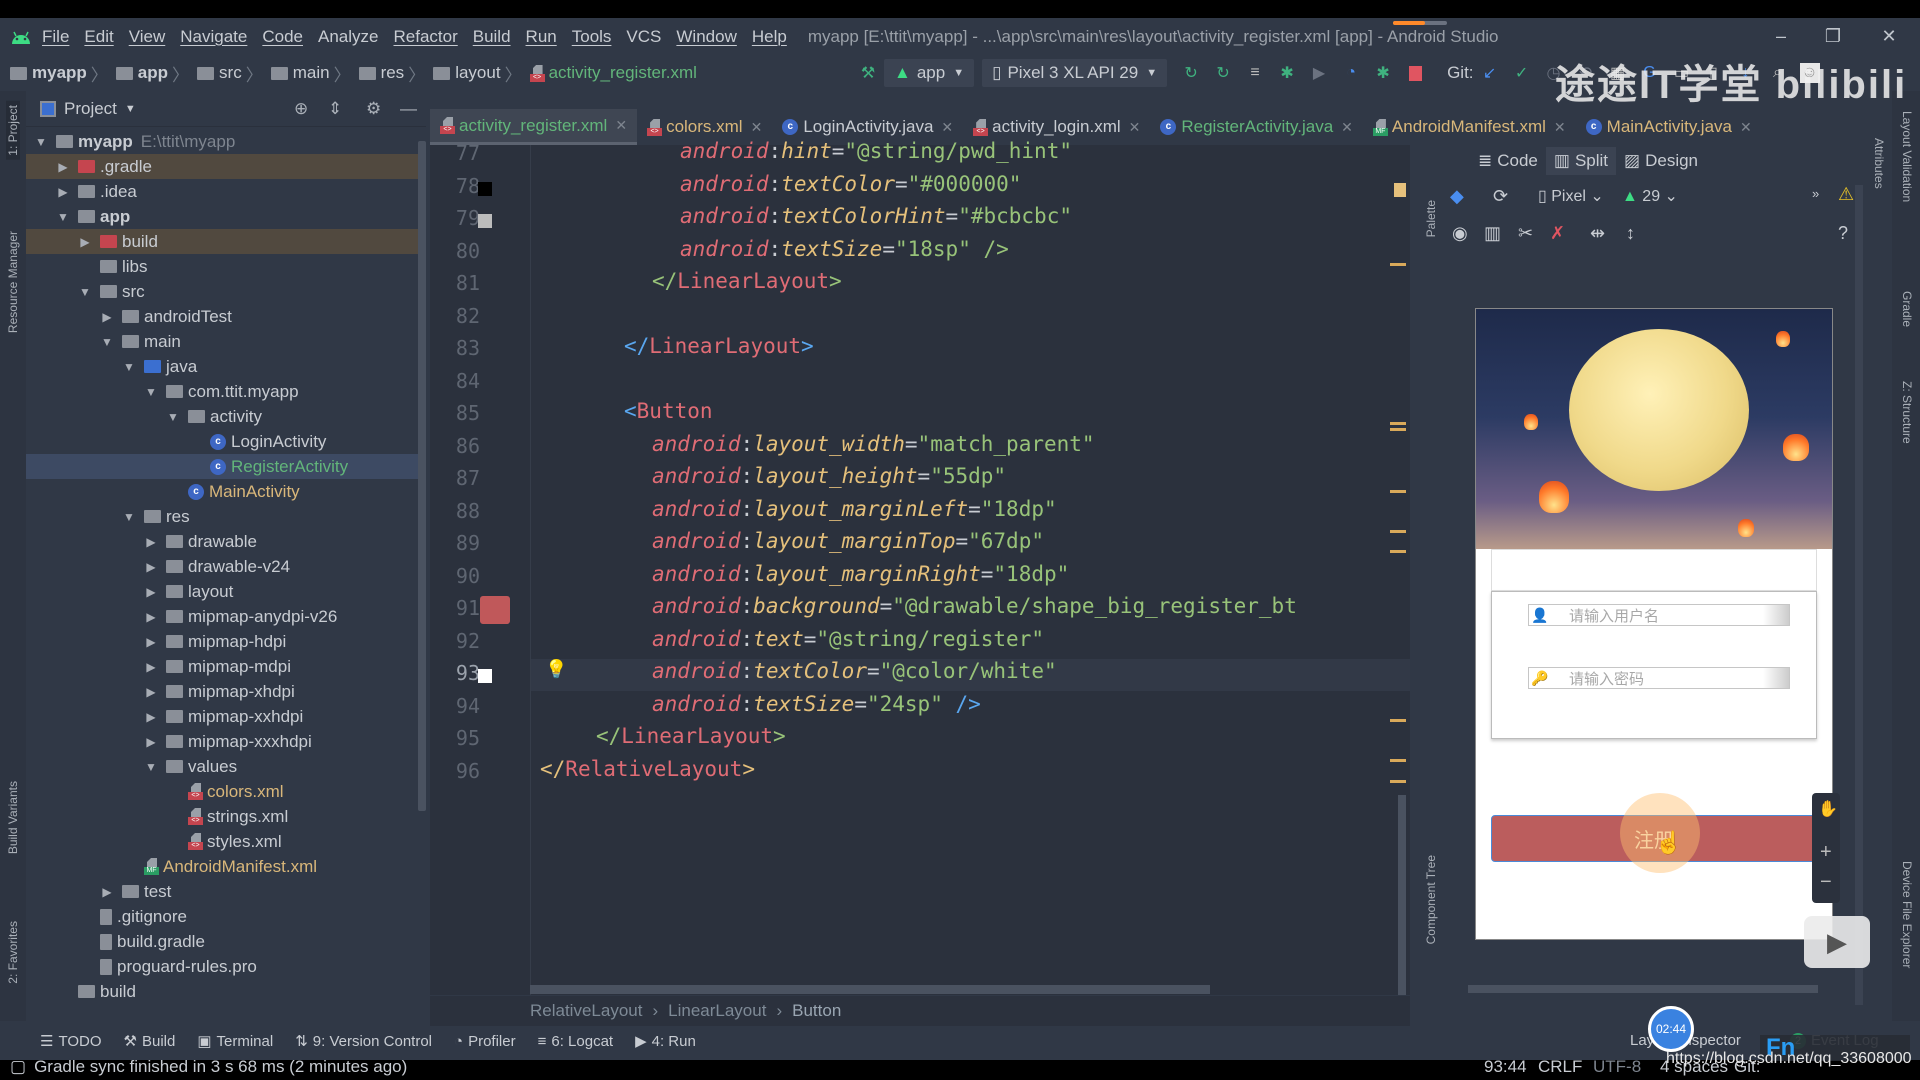 The height and width of the screenshot is (1080, 1920). I want to click on run-config-dropdown: ▲ app ▼, so click(929, 73).